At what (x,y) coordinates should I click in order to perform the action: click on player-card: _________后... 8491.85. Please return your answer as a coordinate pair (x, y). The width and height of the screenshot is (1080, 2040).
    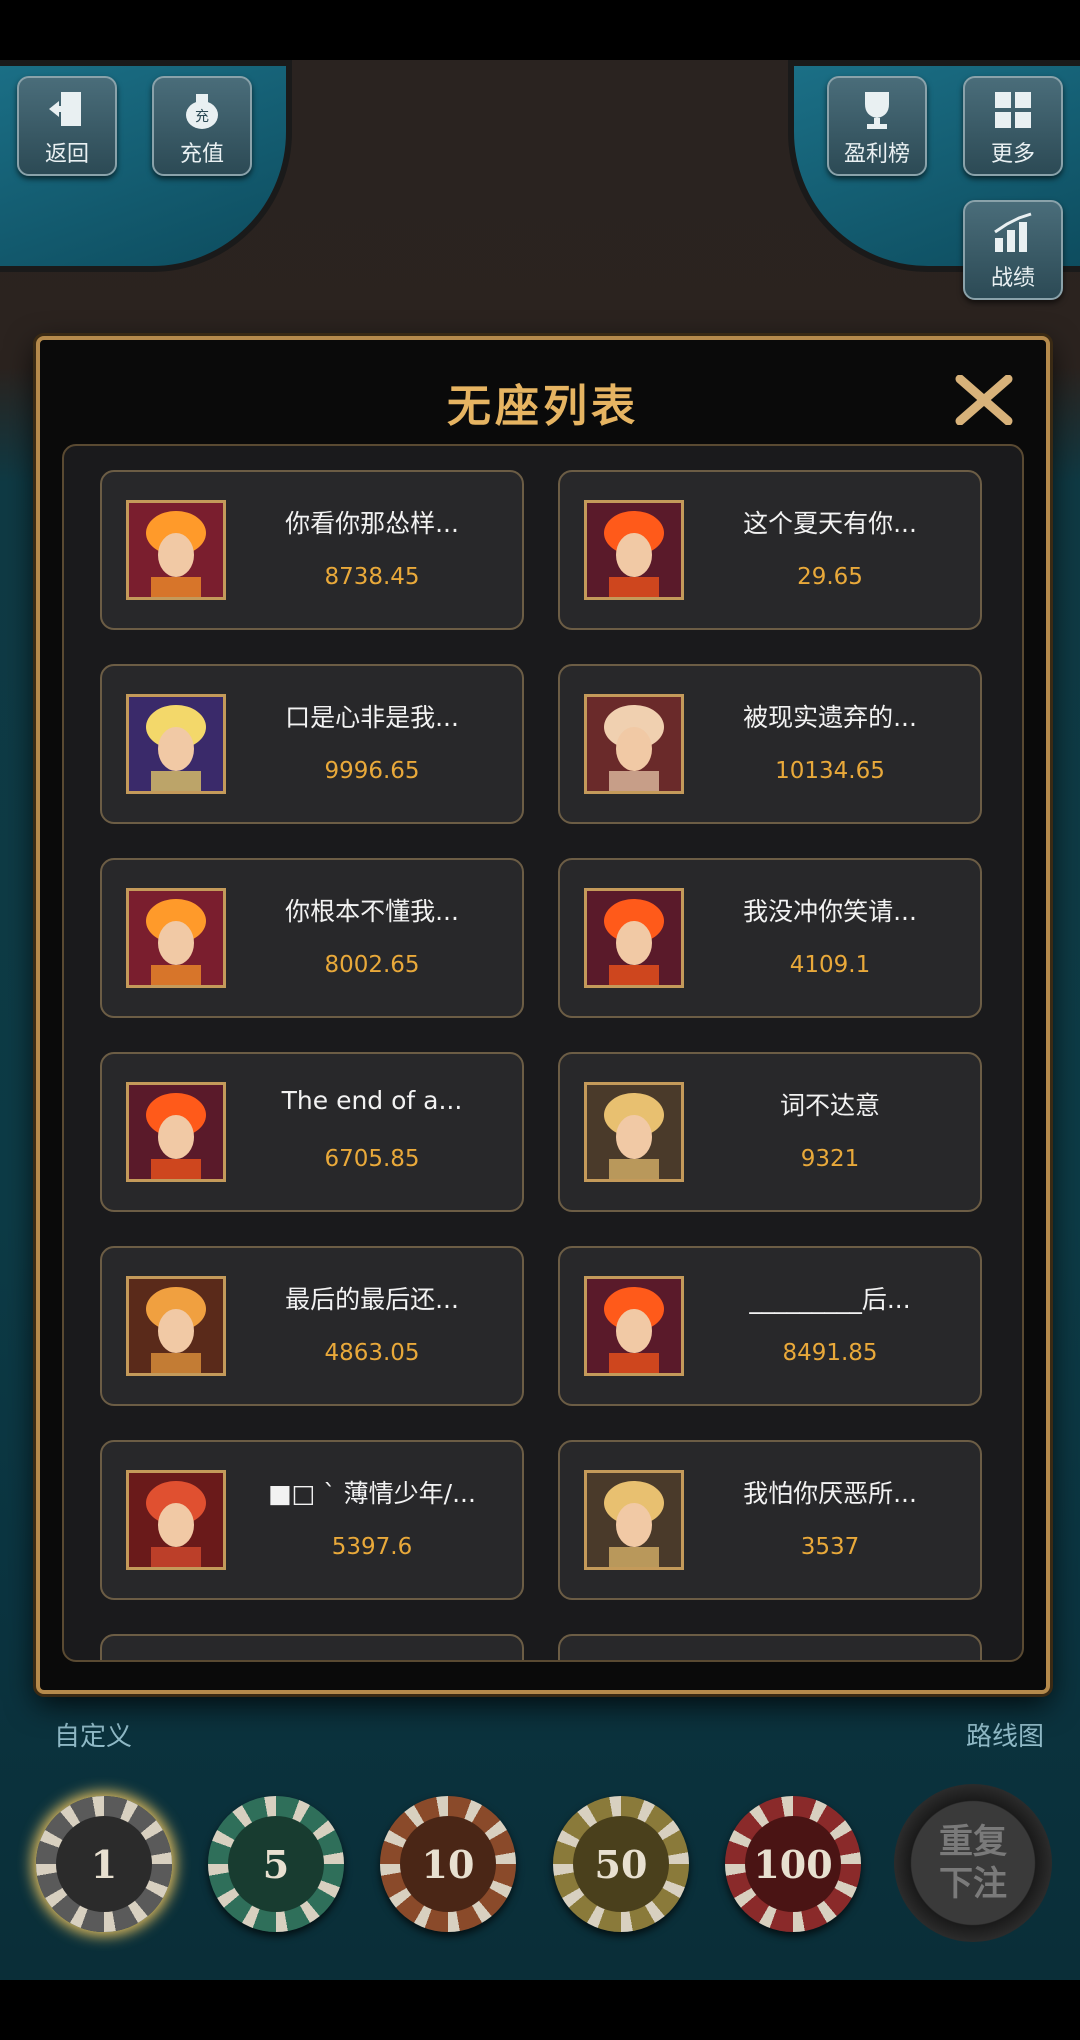
    Looking at the image, I should click on (770, 1326).